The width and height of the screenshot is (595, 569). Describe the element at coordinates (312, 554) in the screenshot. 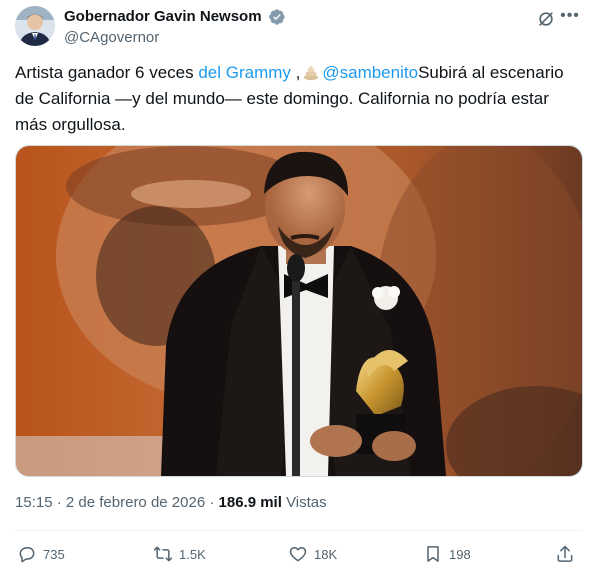

I see `like-button: 18K` at that location.